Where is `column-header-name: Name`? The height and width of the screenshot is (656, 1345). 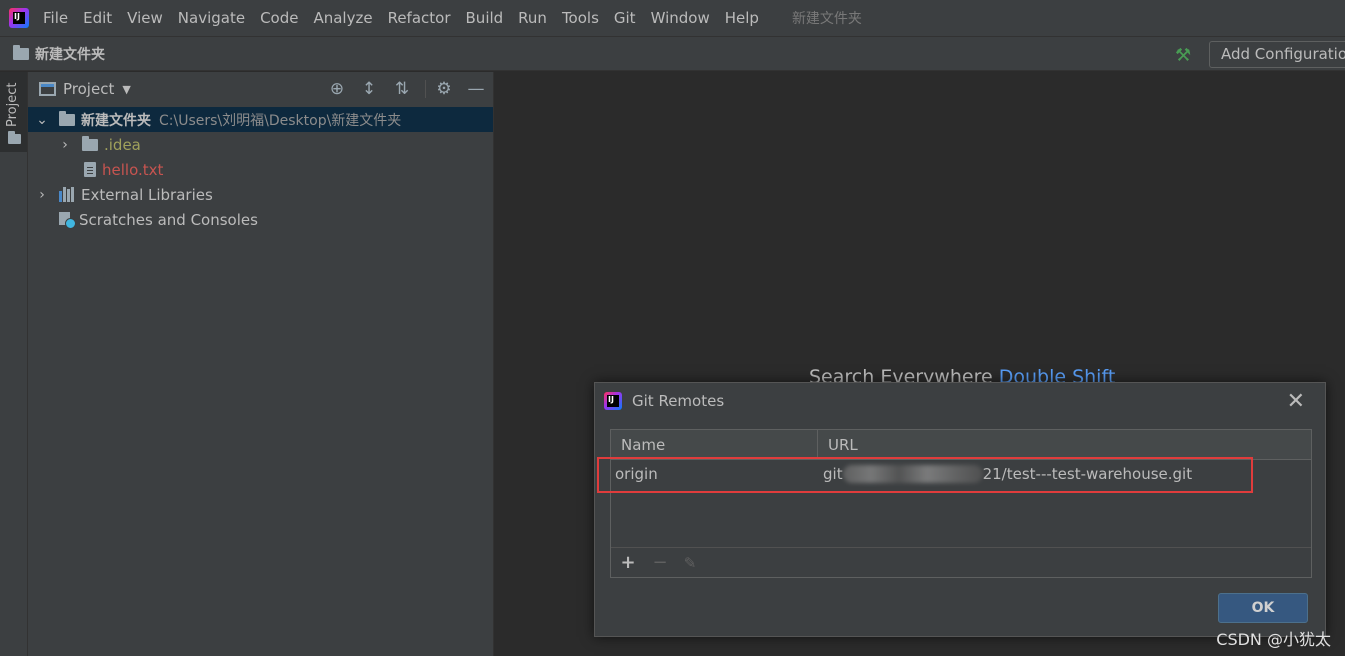 column-header-name: Name is located at coordinates (714, 444).